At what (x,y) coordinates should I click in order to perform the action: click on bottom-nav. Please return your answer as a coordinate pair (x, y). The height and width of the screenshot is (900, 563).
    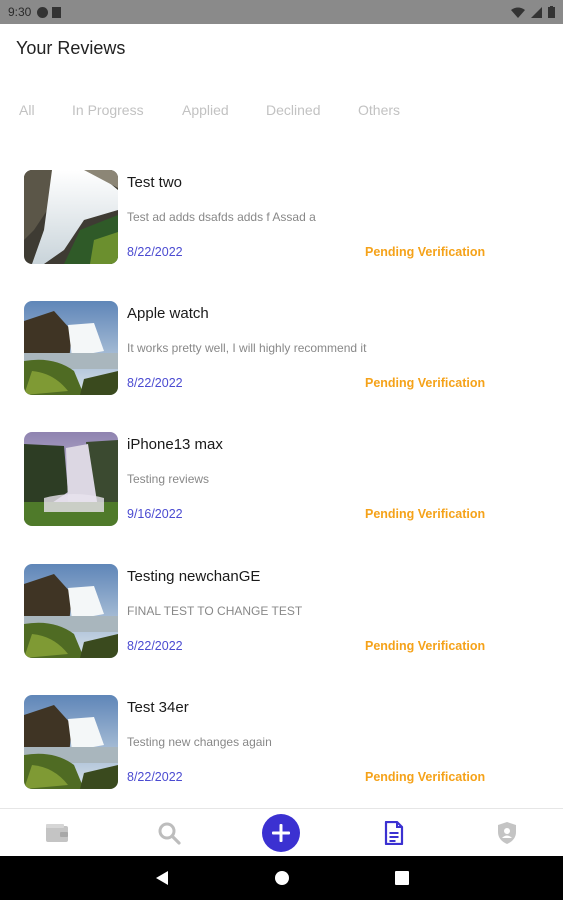
    Looking at the image, I should click on (281, 832).